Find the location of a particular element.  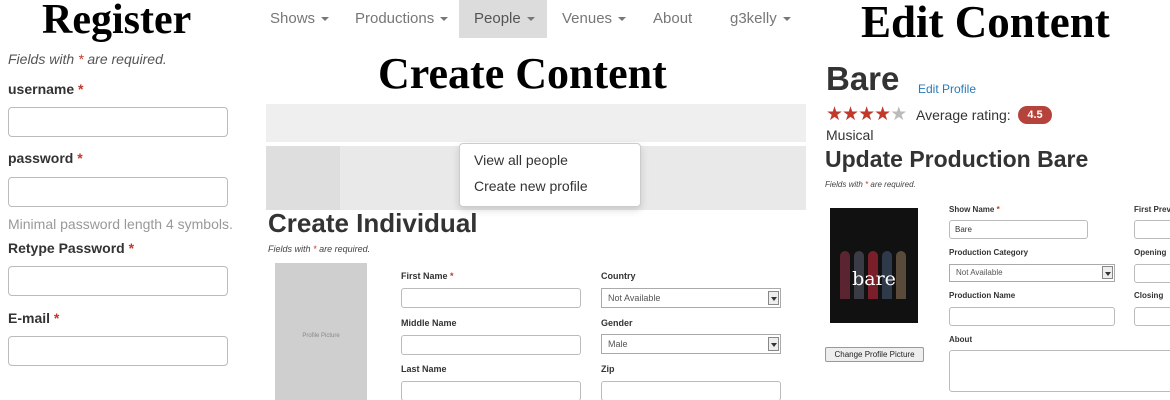

rating-stars: ★★★★★ is located at coordinates (866, 114).